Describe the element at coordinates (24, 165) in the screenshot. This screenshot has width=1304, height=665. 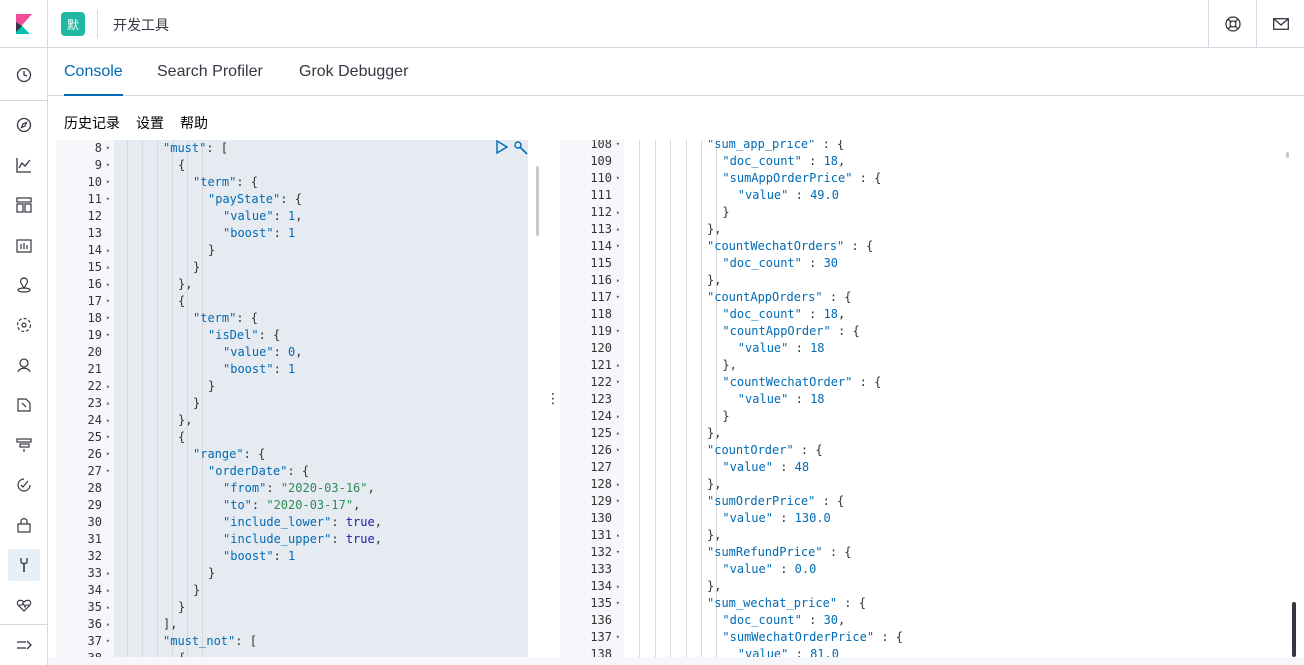
I see `nav-visualize` at that location.